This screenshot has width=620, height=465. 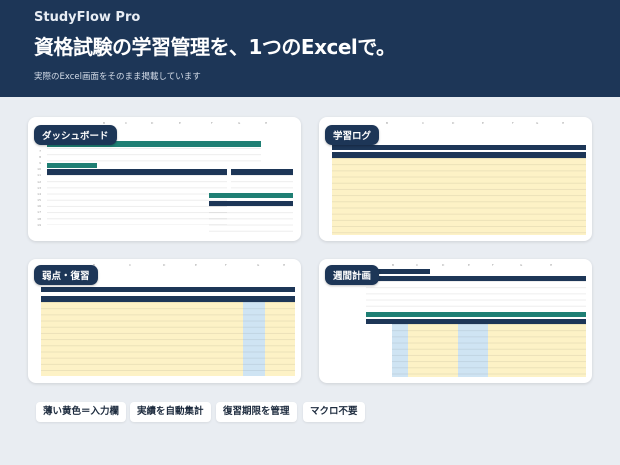 I want to click on log-title-band, so click(x=459, y=147).